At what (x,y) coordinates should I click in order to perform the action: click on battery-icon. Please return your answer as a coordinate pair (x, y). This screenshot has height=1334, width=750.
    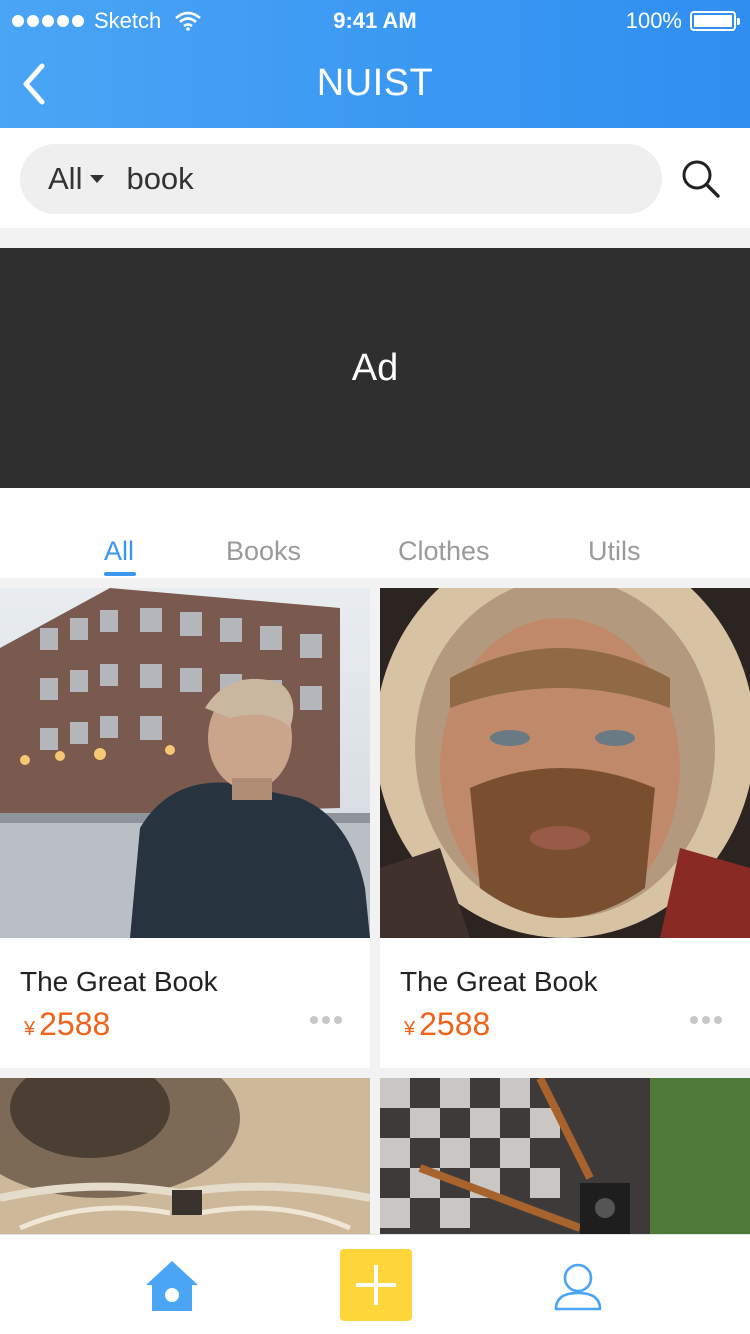
    Looking at the image, I should click on (715, 21).